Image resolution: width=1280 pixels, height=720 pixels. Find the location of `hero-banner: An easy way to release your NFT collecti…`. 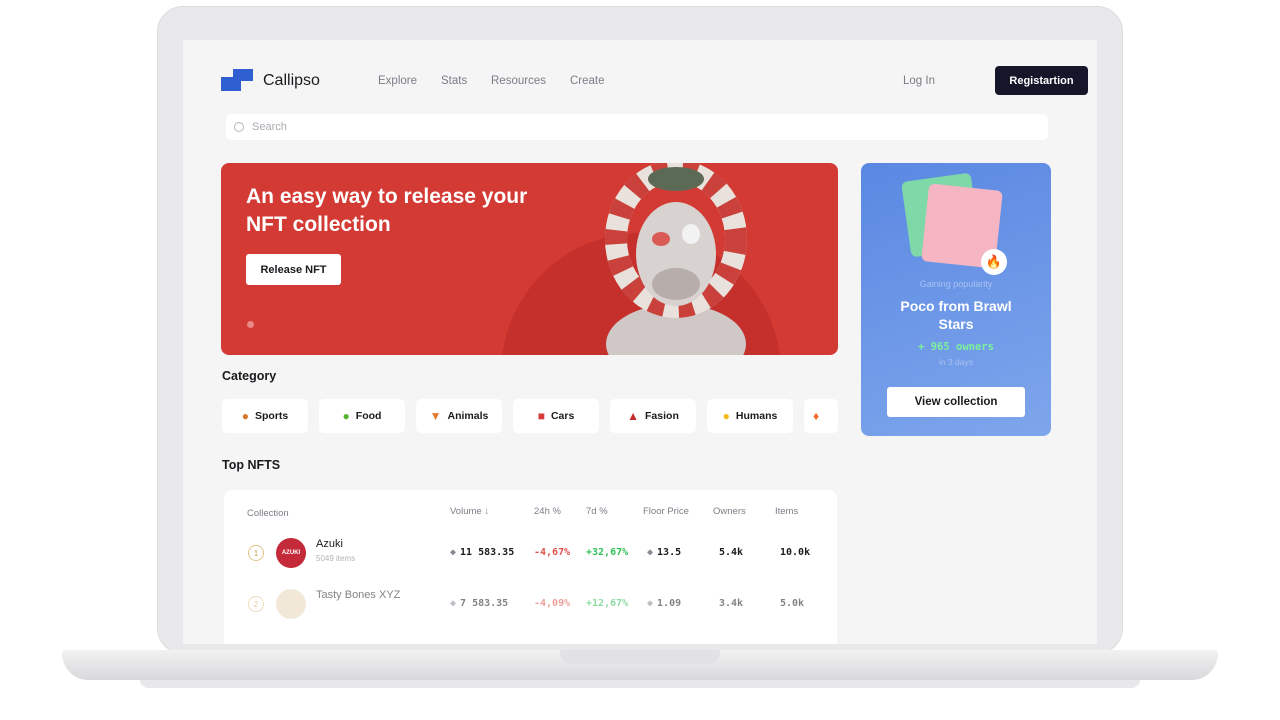

hero-banner: An easy way to release your NFT collecti… is located at coordinates (529, 259).